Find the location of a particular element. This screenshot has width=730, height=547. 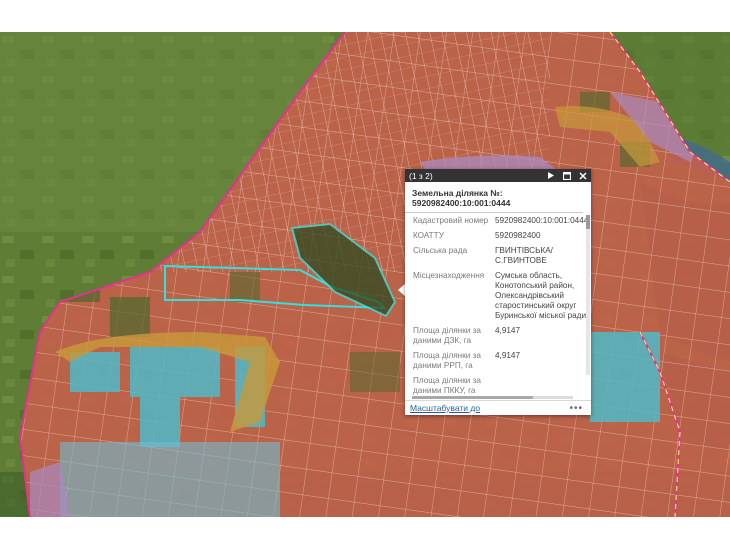

attr-row-cadastral-number: Кадастровий номер 5920982400:10:001:0444 is located at coordinates (498, 221).